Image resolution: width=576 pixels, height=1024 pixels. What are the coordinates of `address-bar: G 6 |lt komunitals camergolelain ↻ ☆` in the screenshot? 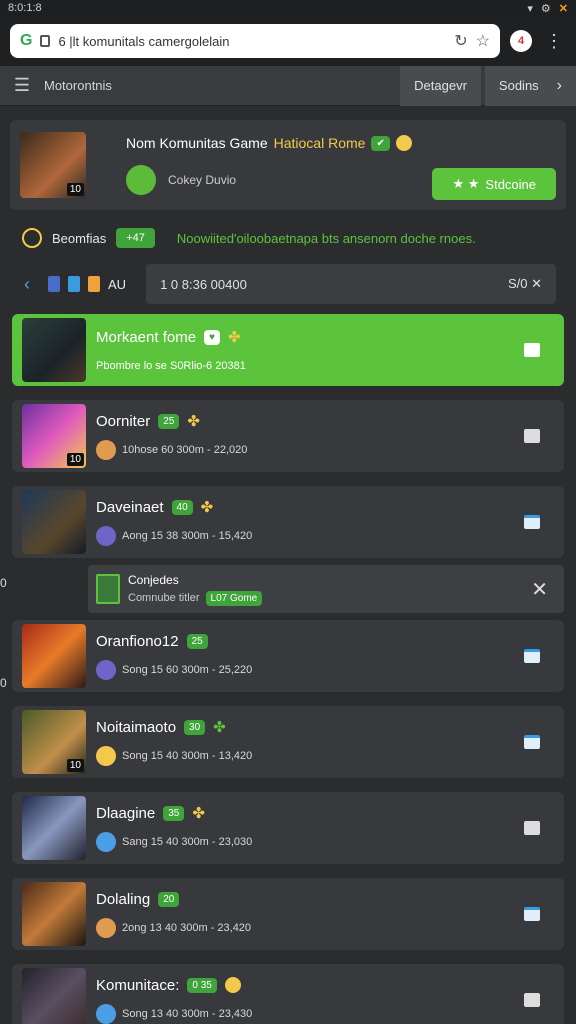 It's located at (255, 41).